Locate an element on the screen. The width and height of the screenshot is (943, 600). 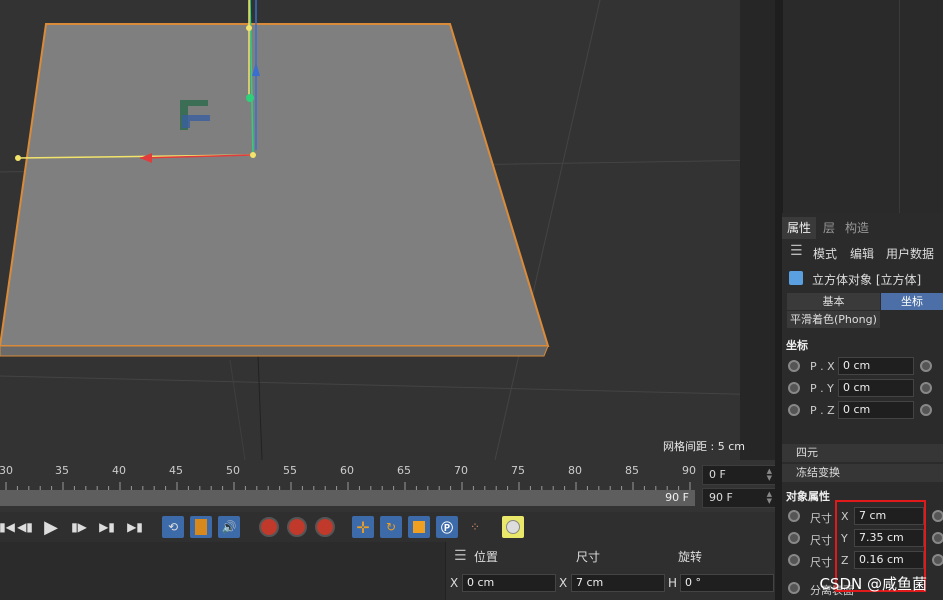
fold-freeze-transform: 冻结变换 is located at coordinates (862, 473).